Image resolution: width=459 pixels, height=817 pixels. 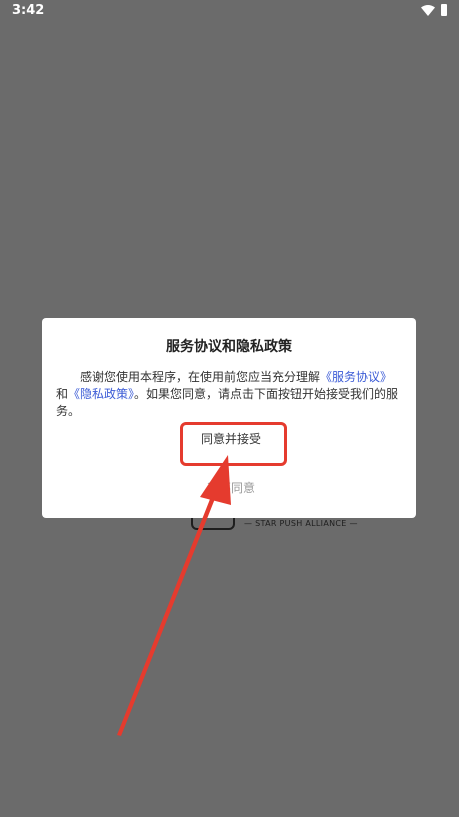 I want to click on status-icons, so click(x=434, y=10).